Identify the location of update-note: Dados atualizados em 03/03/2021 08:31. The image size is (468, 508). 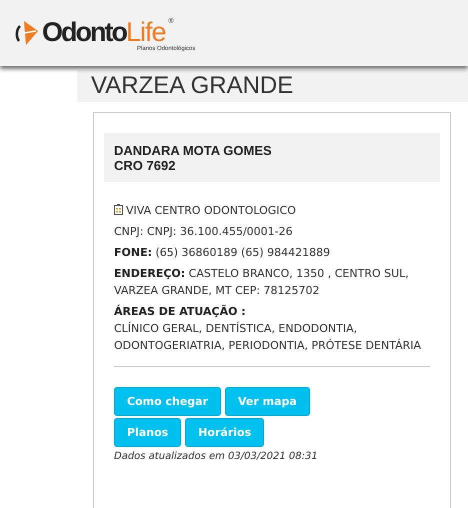
(216, 456).